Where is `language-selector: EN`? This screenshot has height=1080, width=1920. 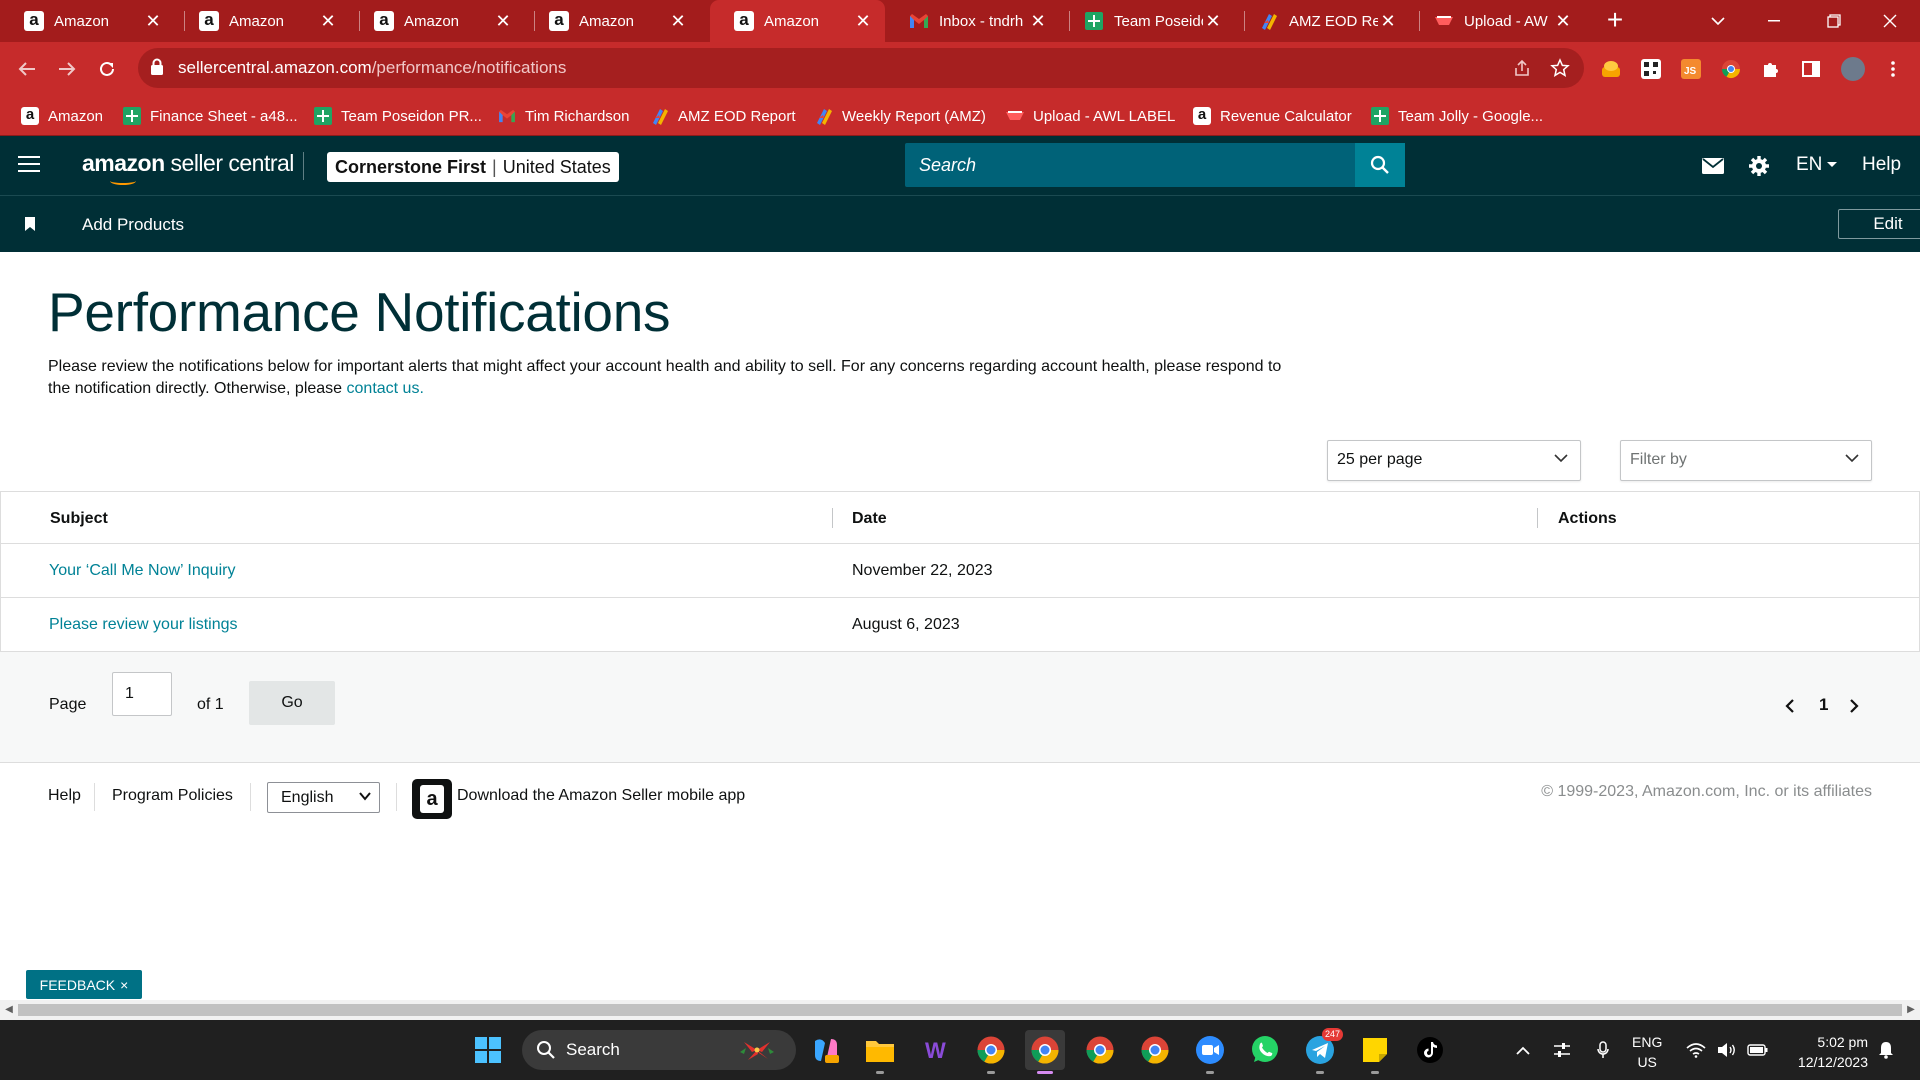
language-selector: EN is located at coordinates (1817, 165).